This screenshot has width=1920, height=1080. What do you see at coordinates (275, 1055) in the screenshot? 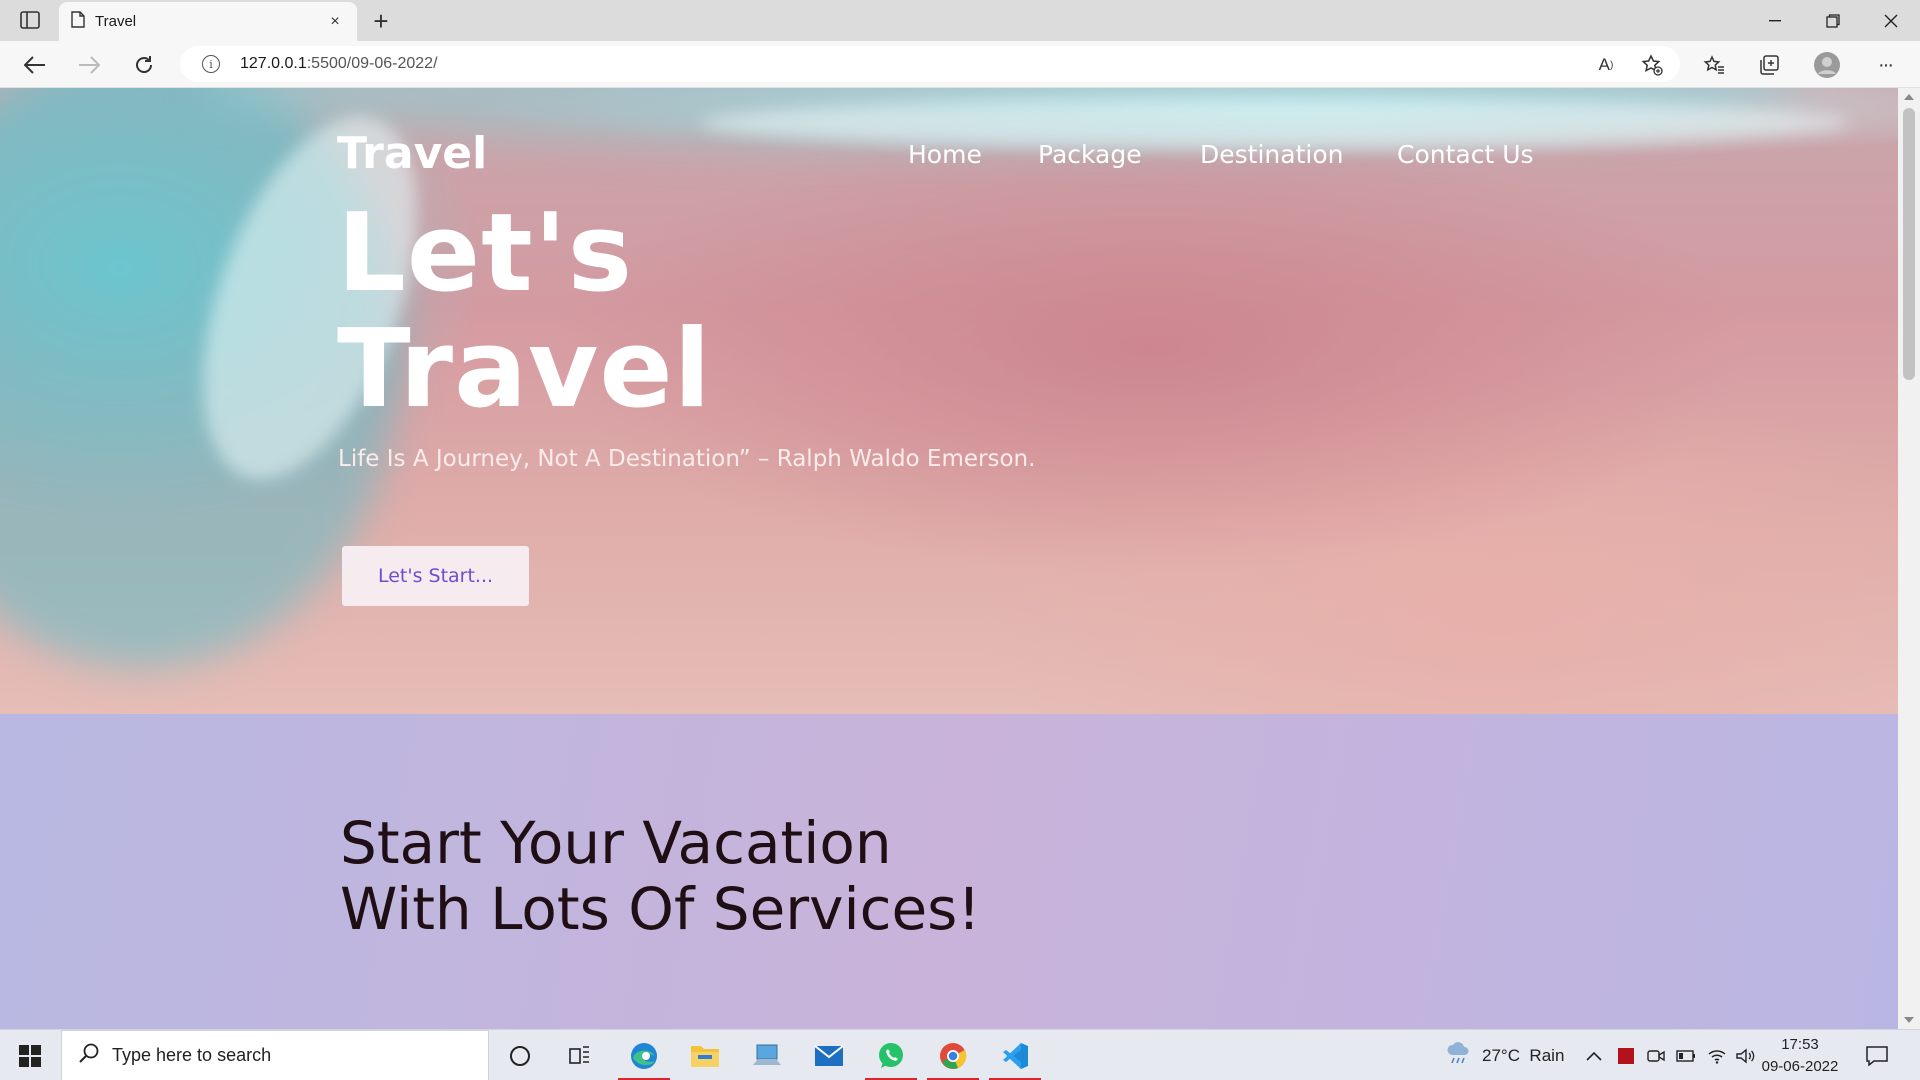
I see `taskbar-search-box: Type here to search` at bounding box center [275, 1055].